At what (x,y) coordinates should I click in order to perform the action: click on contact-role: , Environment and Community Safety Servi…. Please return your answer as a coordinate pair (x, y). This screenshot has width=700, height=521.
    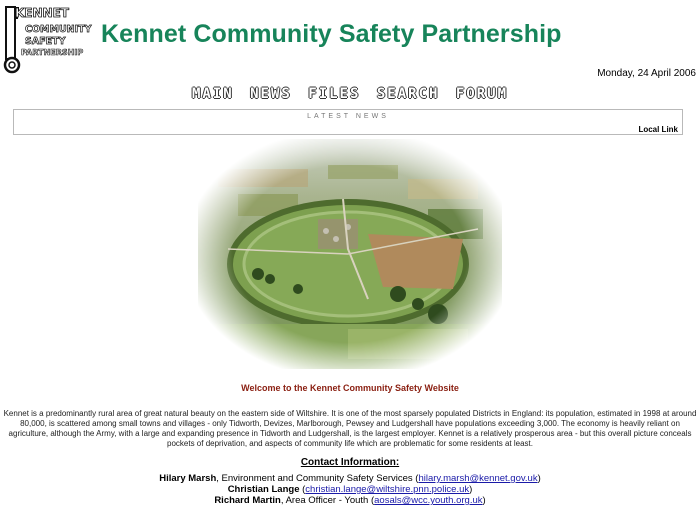
    Looking at the image, I should click on (317, 478).